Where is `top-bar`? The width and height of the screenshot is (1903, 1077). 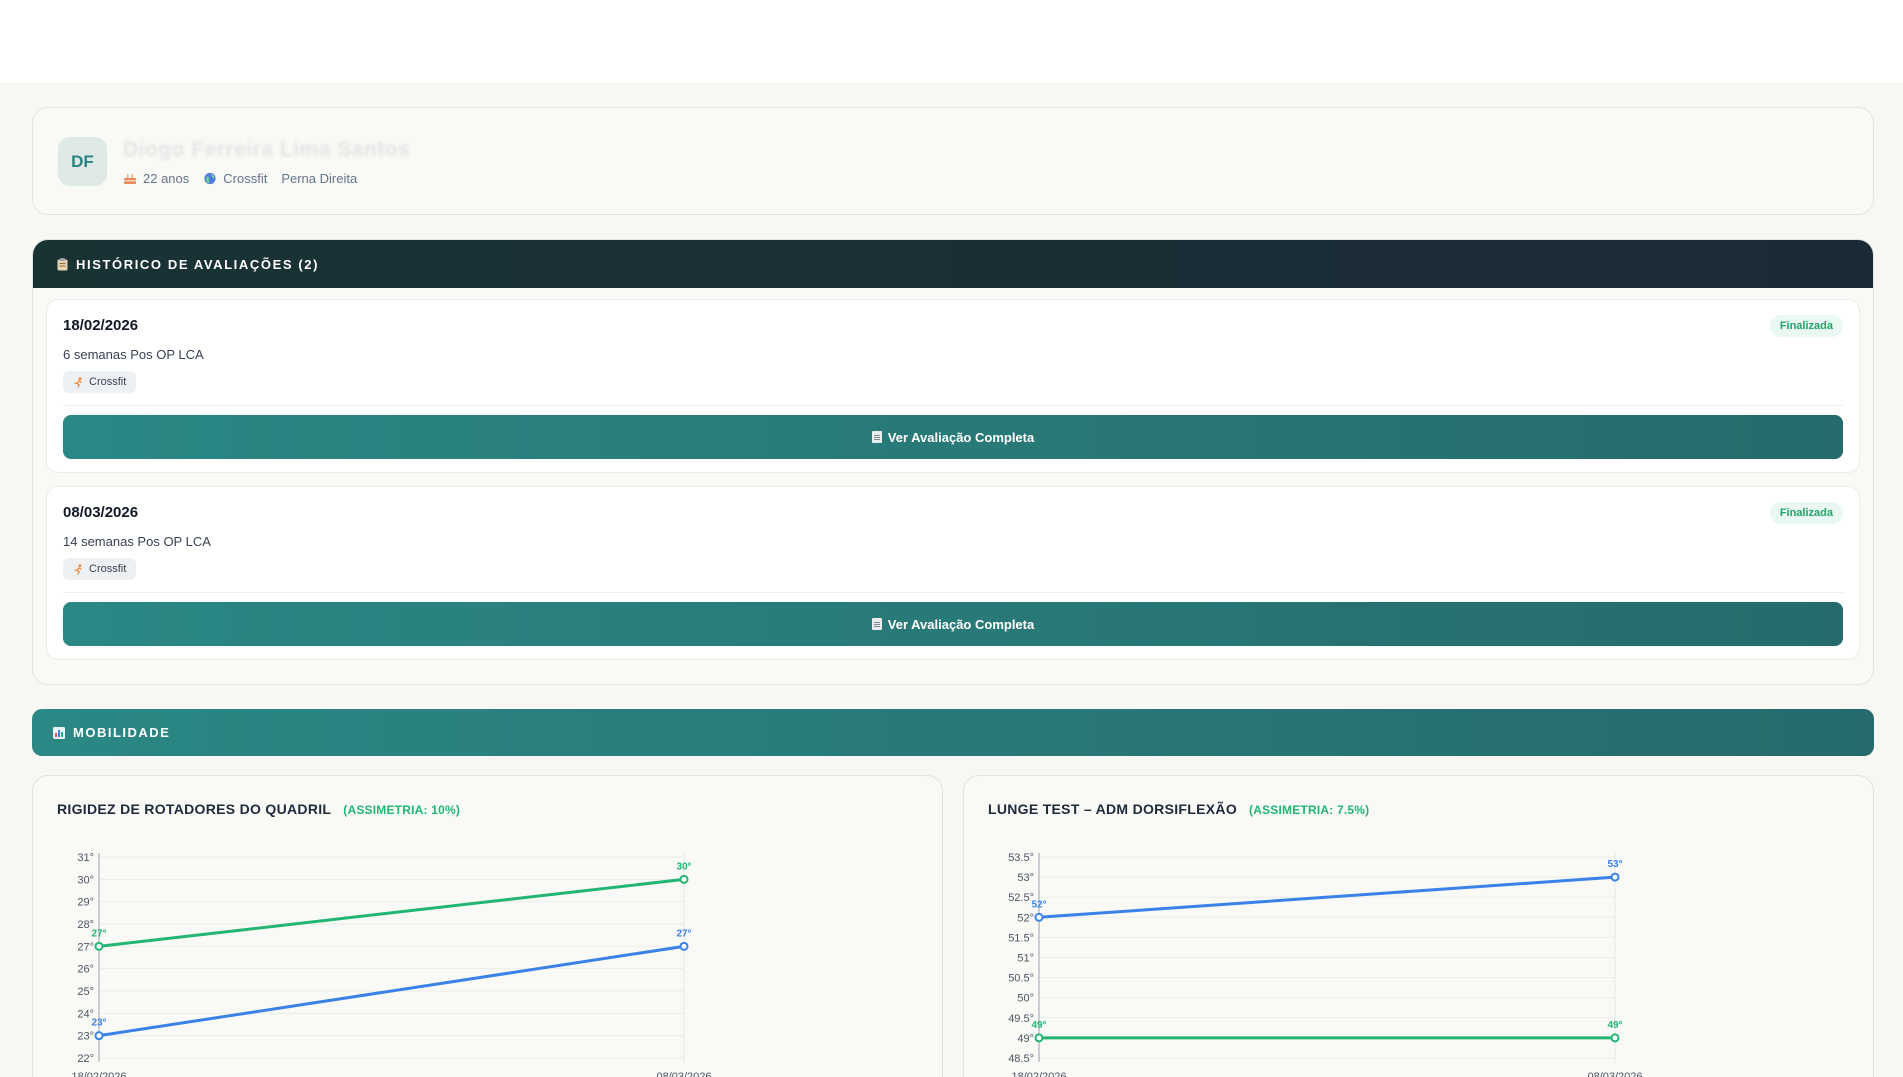
top-bar is located at coordinates (951, 42).